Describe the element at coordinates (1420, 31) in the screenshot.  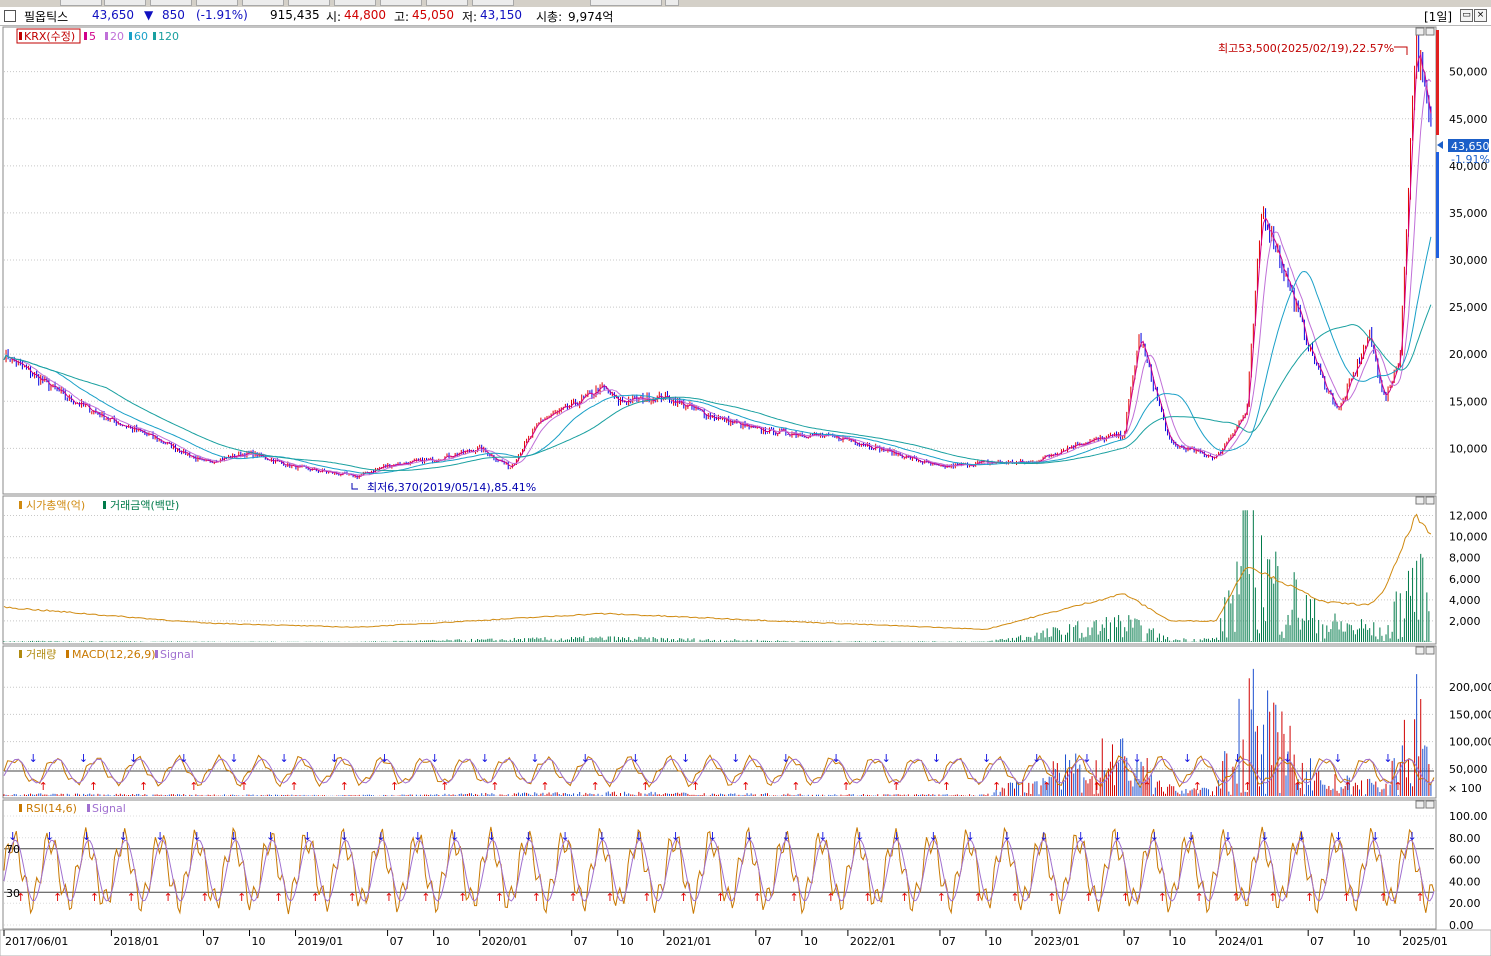
I see `price-panel-min-icon` at that location.